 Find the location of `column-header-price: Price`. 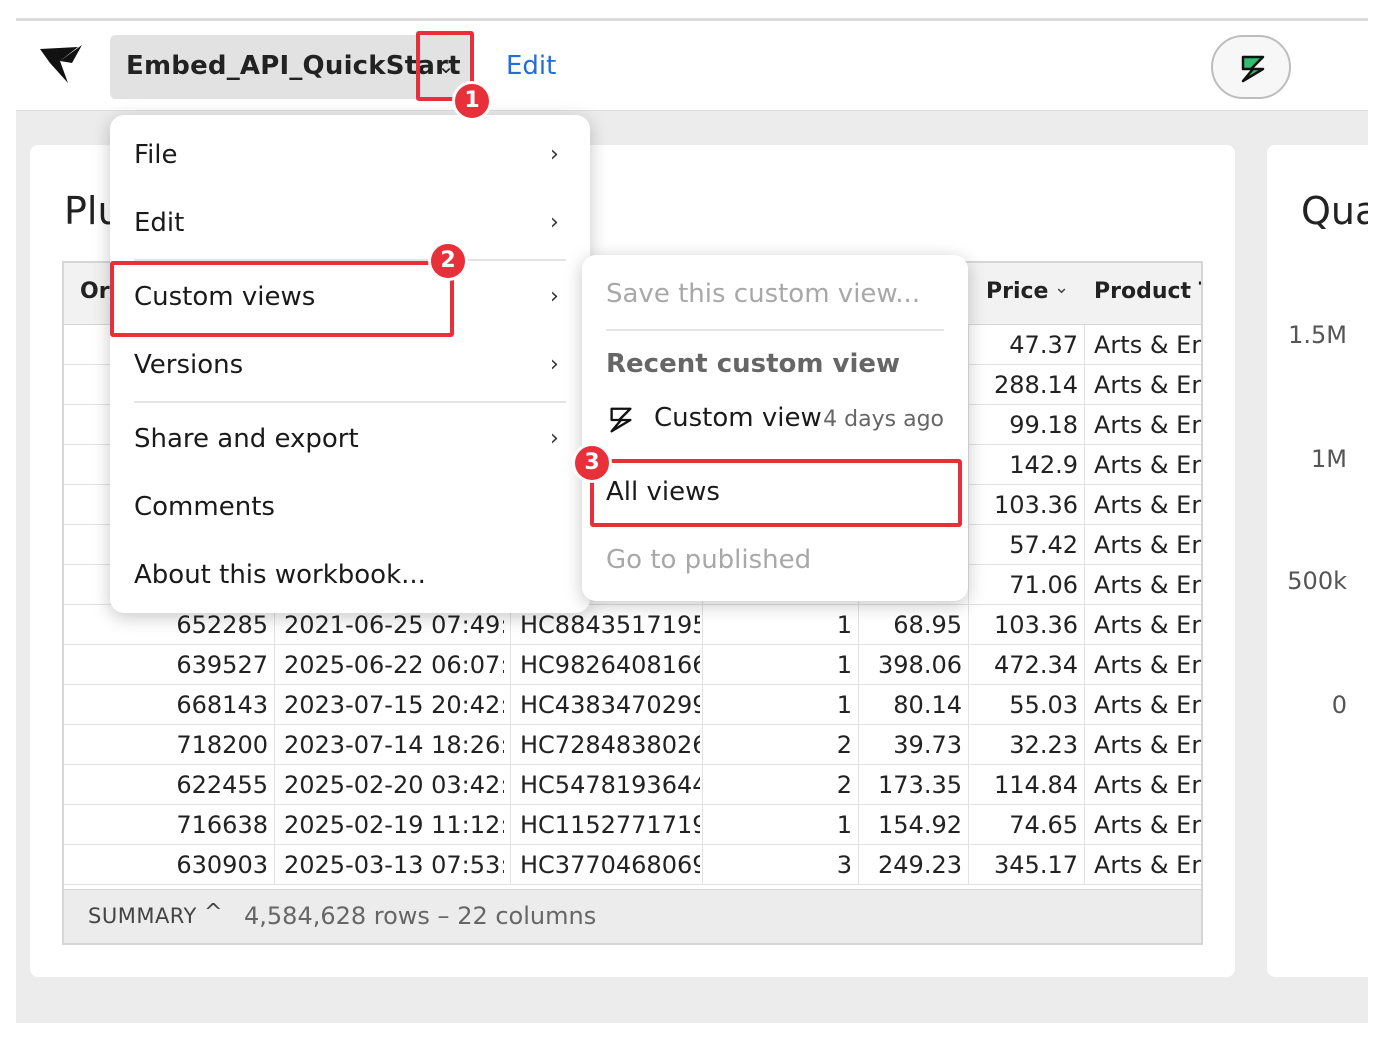

column-header-price: Price is located at coordinates (1017, 291).